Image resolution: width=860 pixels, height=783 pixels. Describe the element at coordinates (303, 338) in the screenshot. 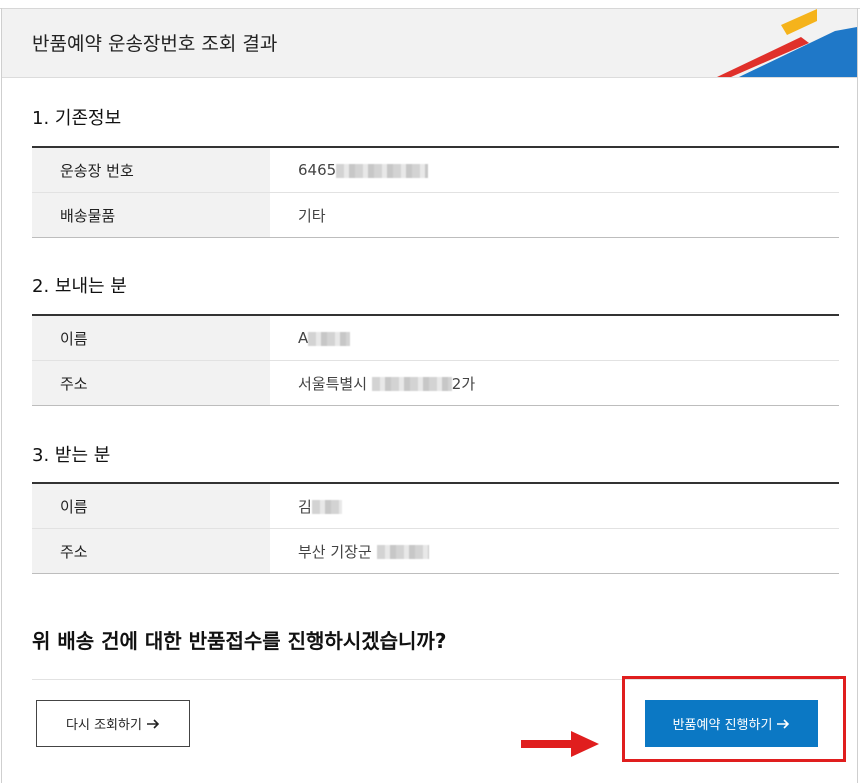

I see `sender-name-text: A` at that location.